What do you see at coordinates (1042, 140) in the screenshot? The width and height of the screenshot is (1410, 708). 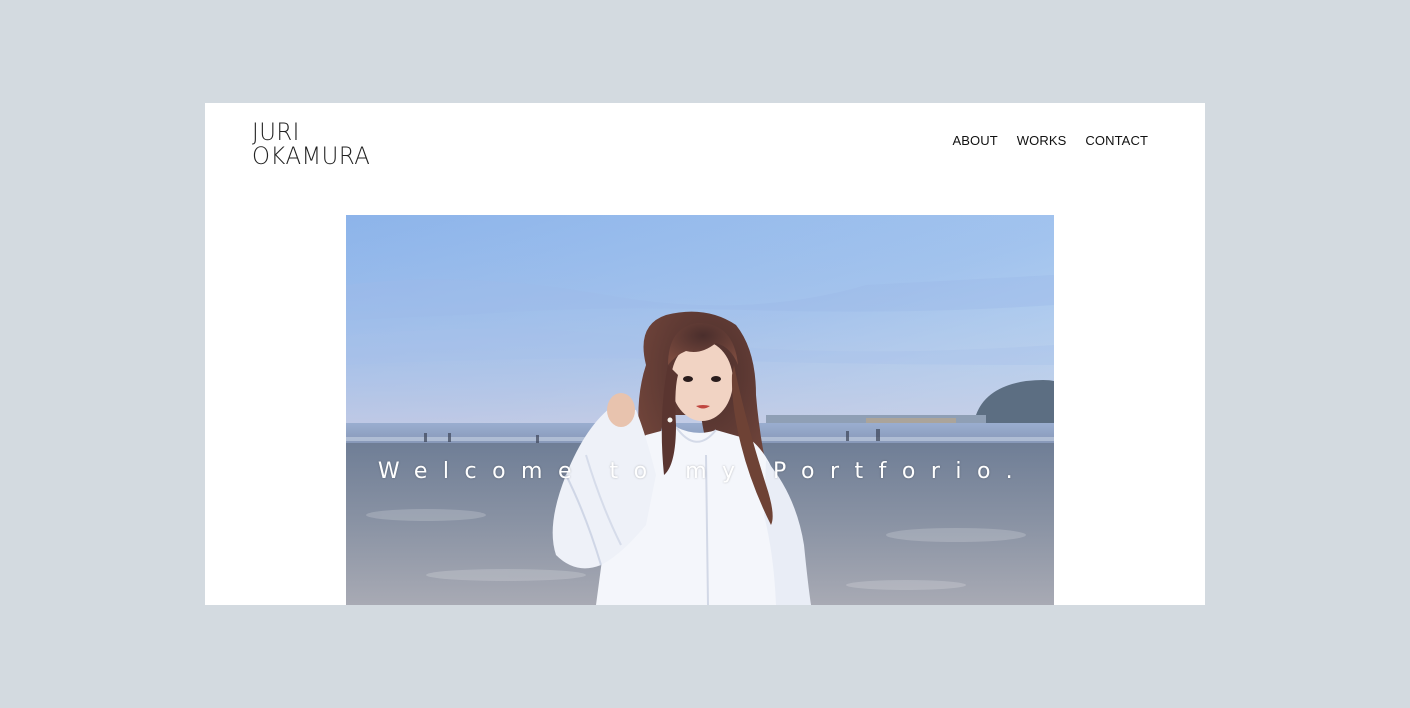 I see `nav-link-works: WORKS` at bounding box center [1042, 140].